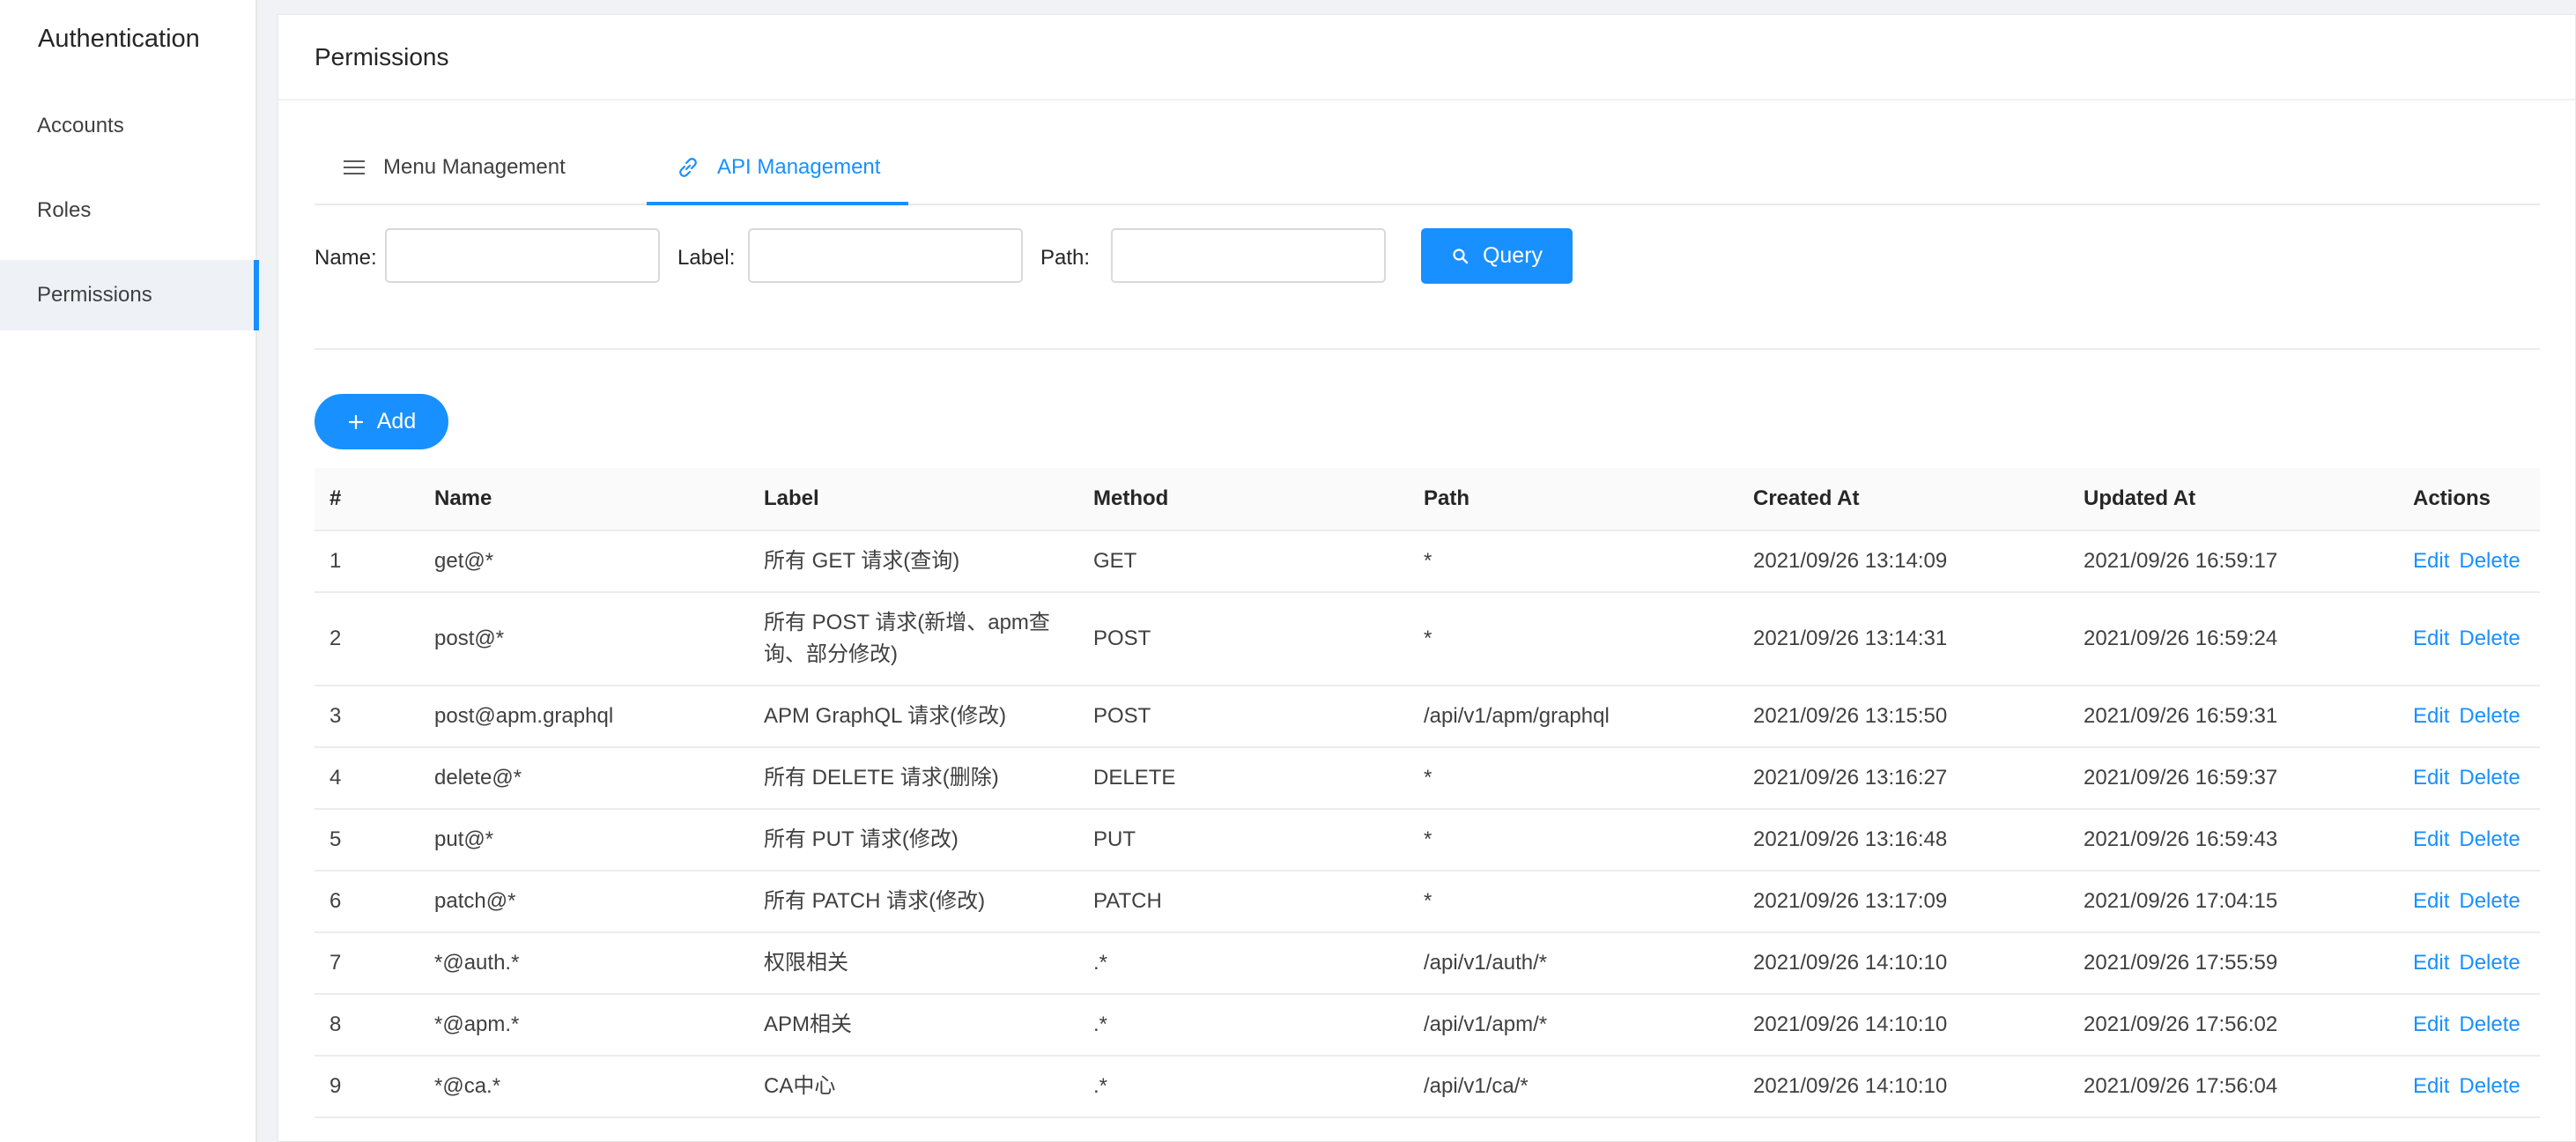 Image resolution: width=2576 pixels, height=1142 pixels. What do you see at coordinates (688, 167) in the screenshot?
I see `link-icon` at bounding box center [688, 167].